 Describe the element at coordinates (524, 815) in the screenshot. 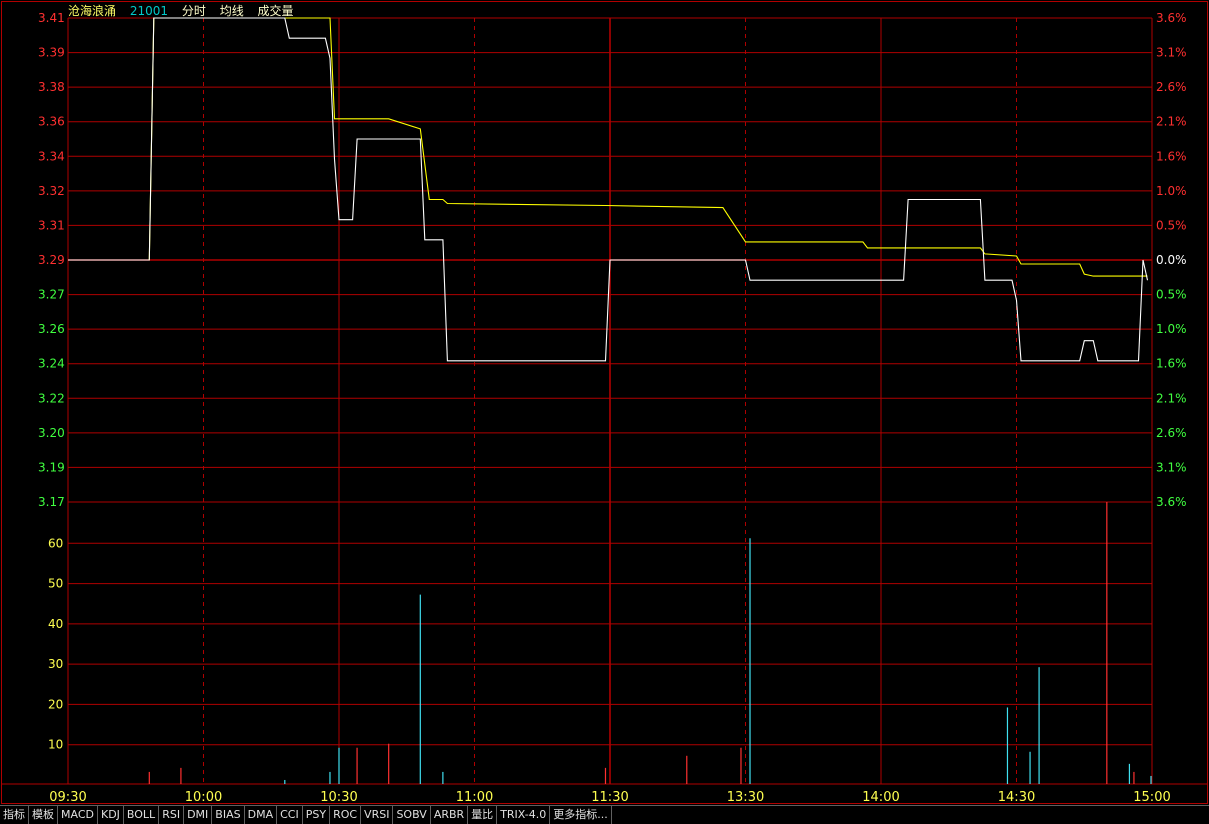

I see `tab-16: TRIX-4.0` at that location.